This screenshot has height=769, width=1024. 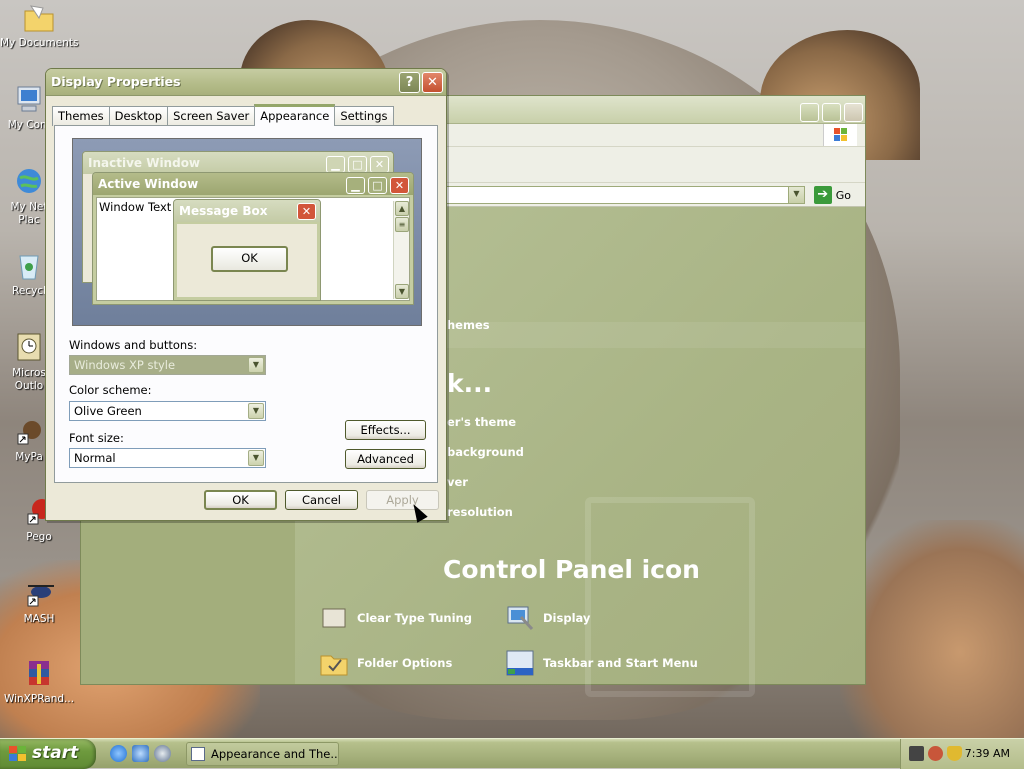 What do you see at coordinates (334, 618) in the screenshot?
I see `cleartype-icon` at bounding box center [334, 618].